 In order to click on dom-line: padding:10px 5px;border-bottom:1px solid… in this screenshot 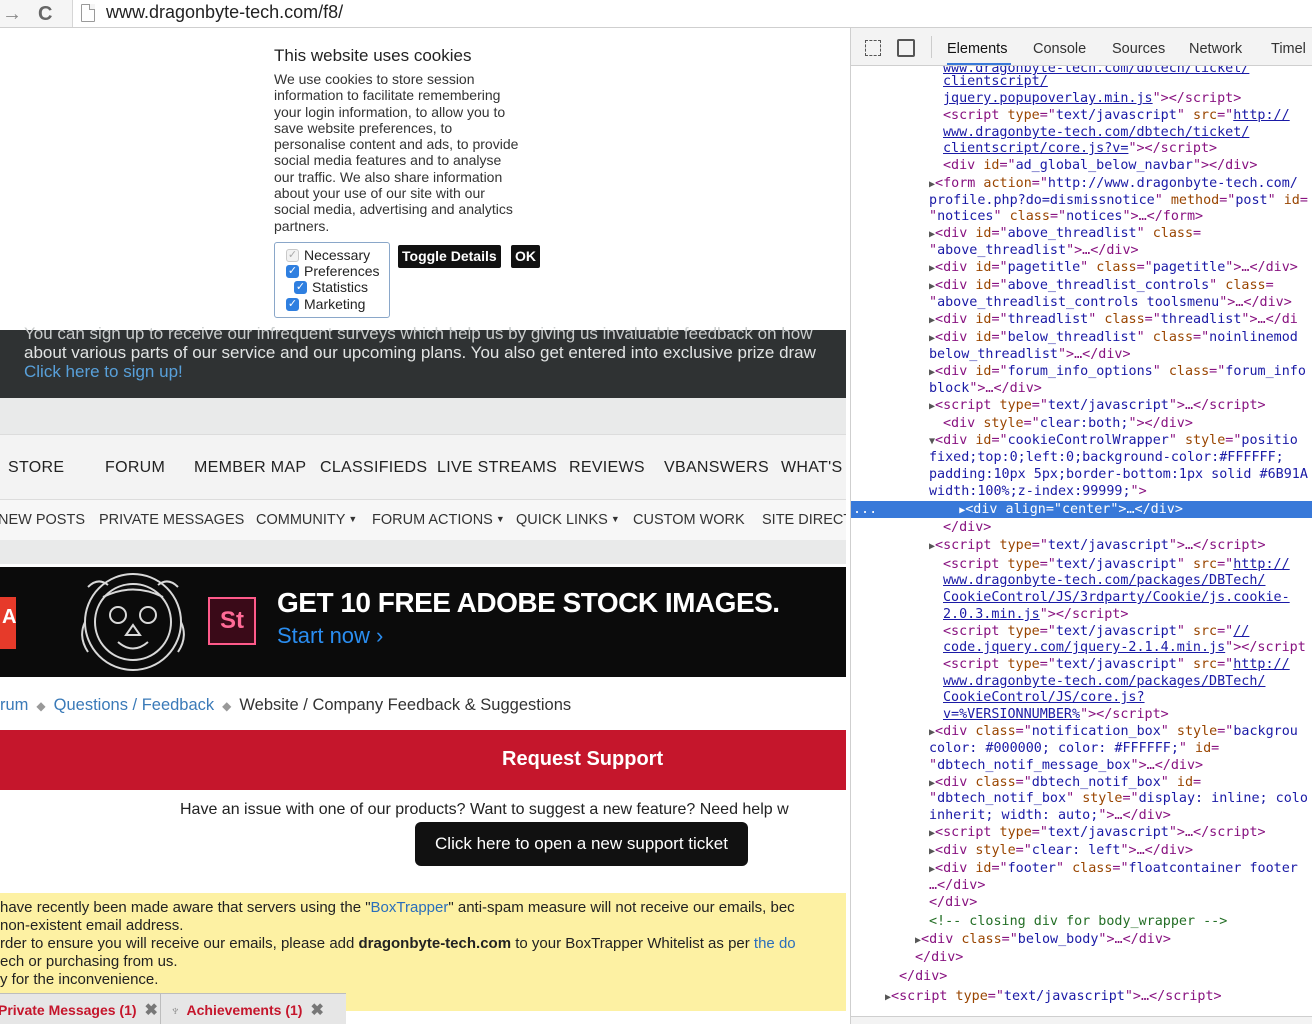, I will do `click(1081, 474)`.